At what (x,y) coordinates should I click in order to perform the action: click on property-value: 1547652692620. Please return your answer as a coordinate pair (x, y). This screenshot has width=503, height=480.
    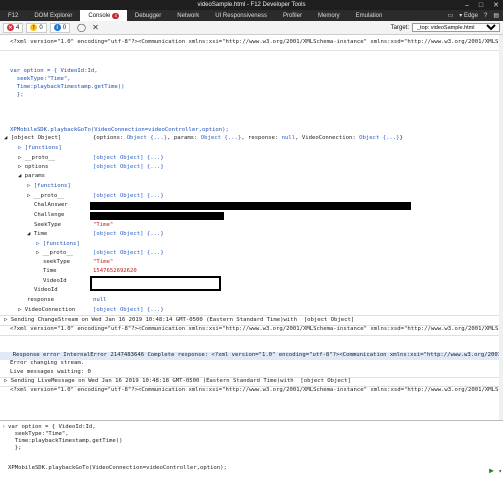
    Looking at the image, I should click on (115, 271).